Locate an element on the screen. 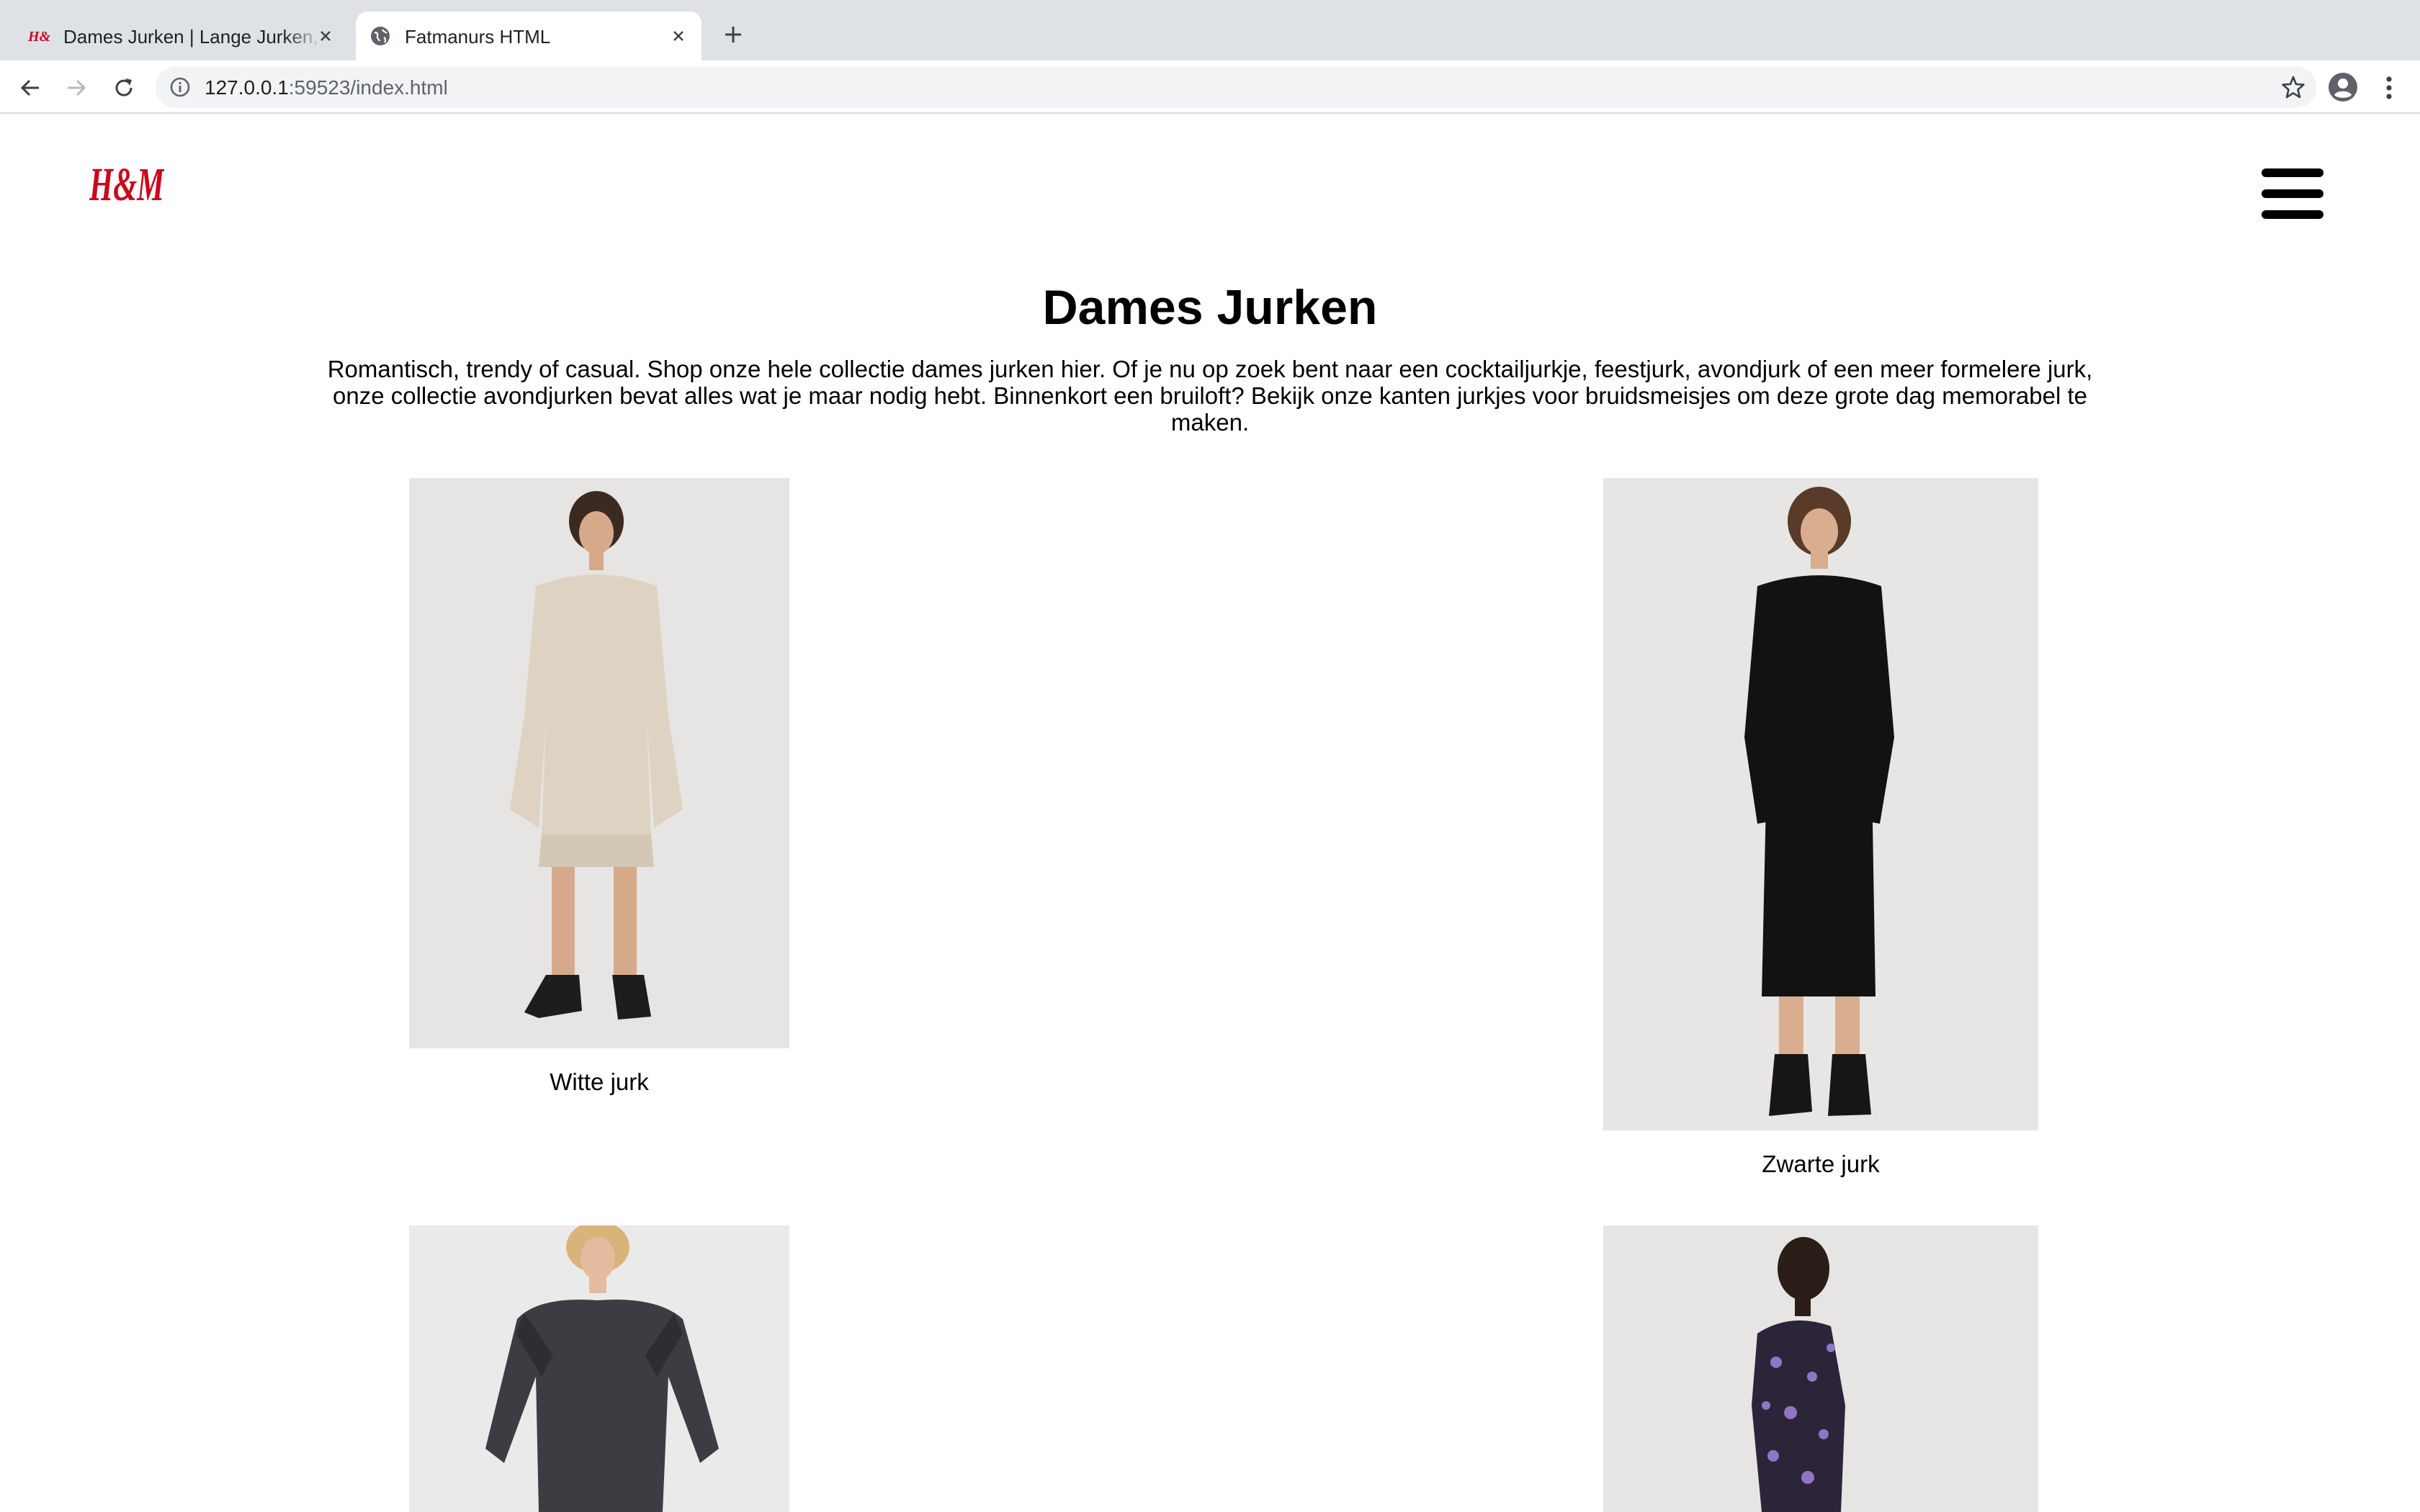 The width and height of the screenshot is (2420, 1512). product-card: Zwarte jurk is located at coordinates (1820, 831).